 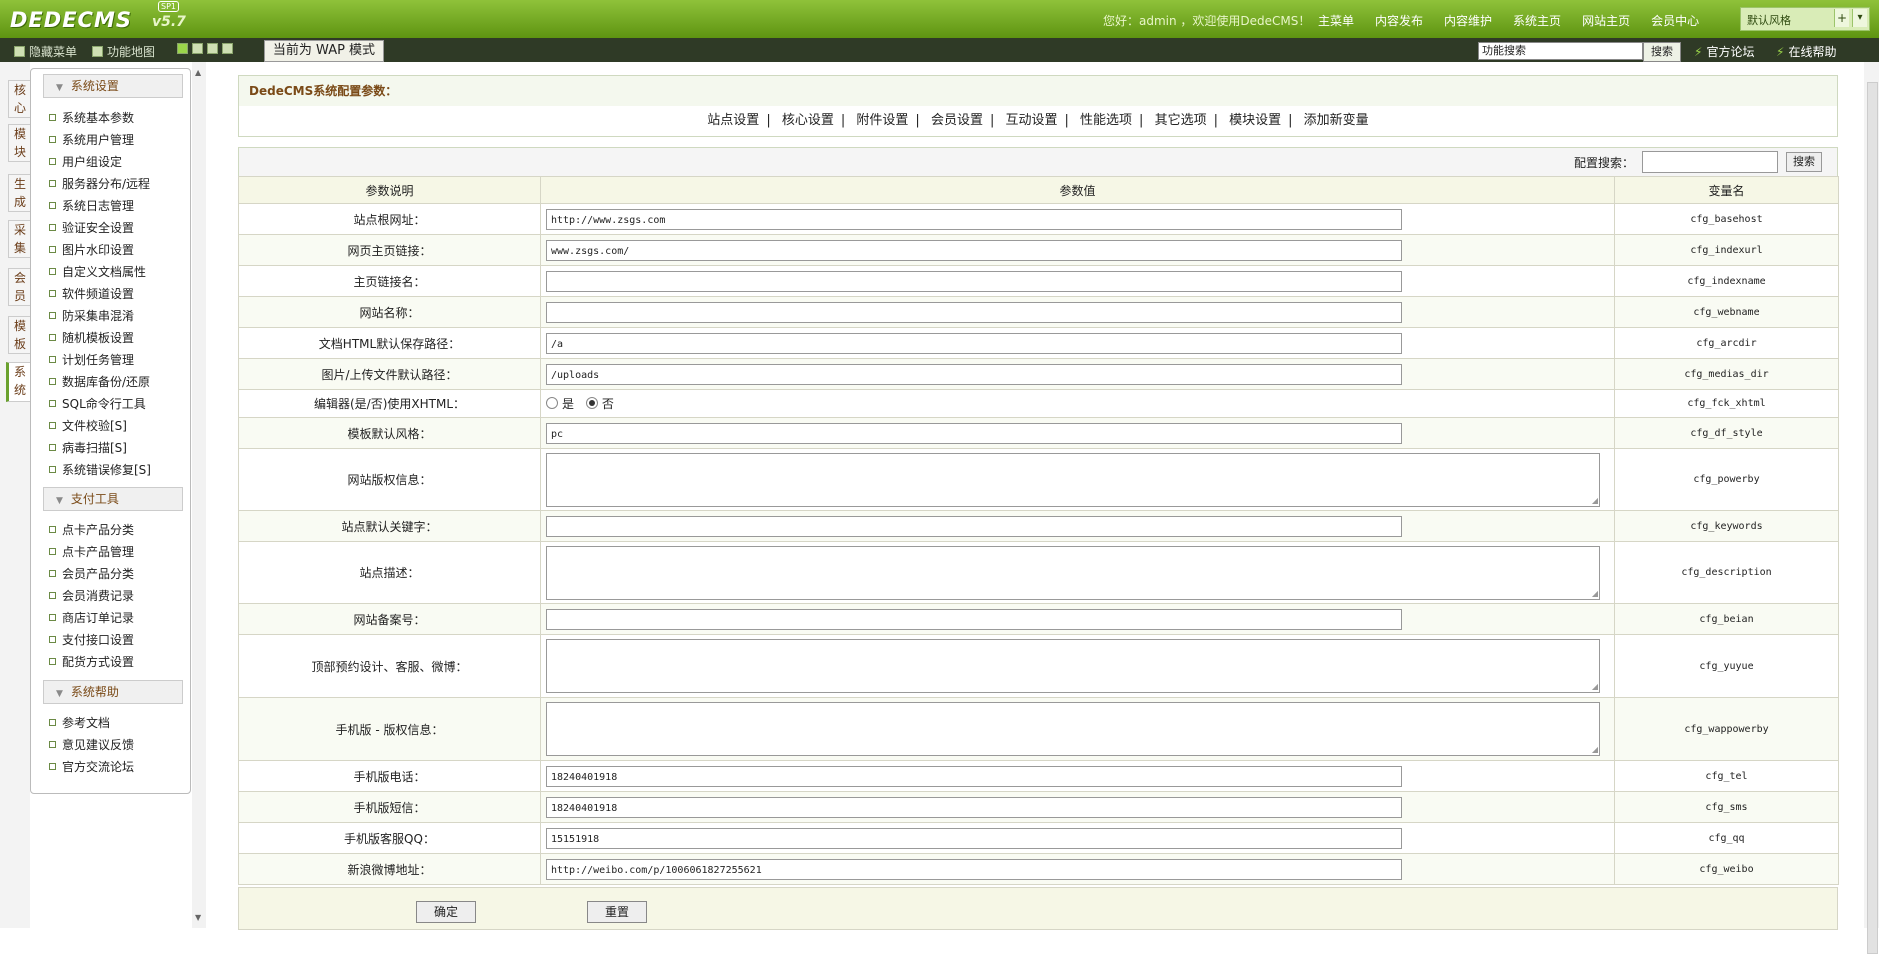 What do you see at coordinates (1606, 20) in the screenshot?
I see `top-nav-item: 网站主页` at bounding box center [1606, 20].